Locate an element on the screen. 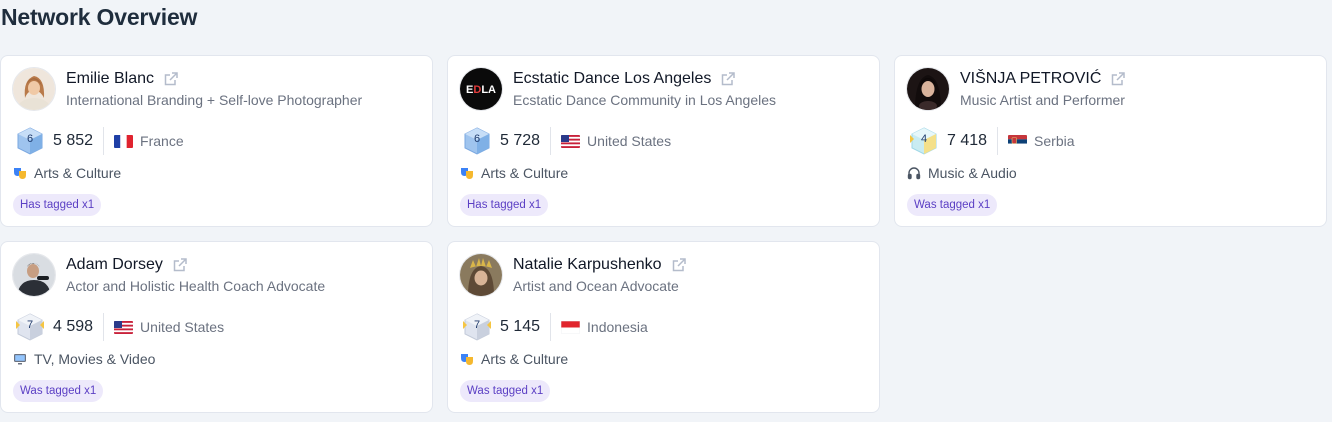  profile-subtitle: Music Artist and Performer is located at coordinates (1042, 100).